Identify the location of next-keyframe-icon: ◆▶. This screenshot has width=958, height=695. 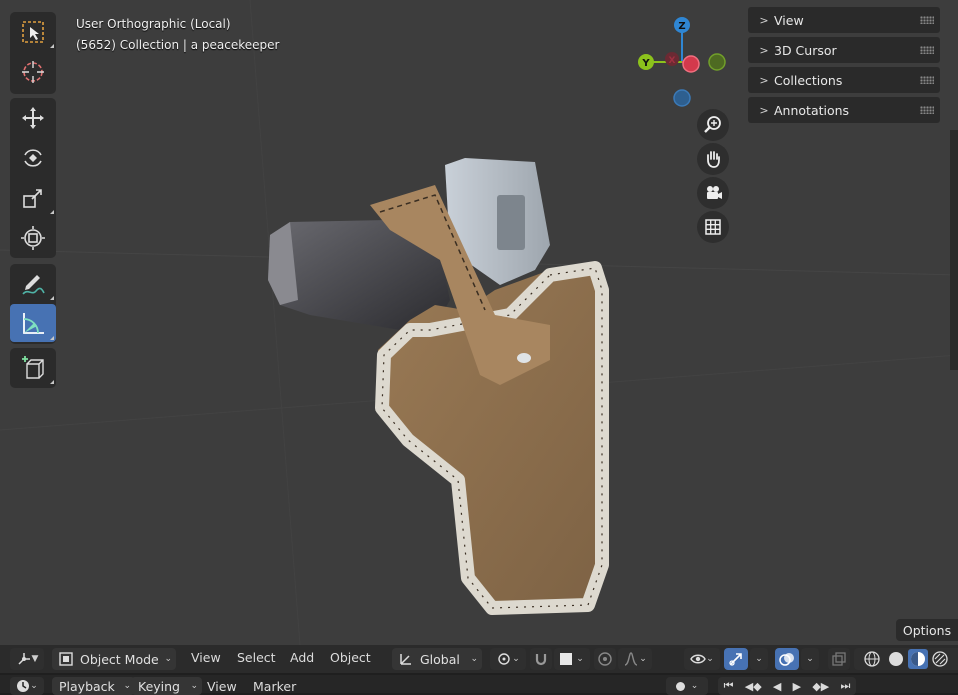
(820, 686).